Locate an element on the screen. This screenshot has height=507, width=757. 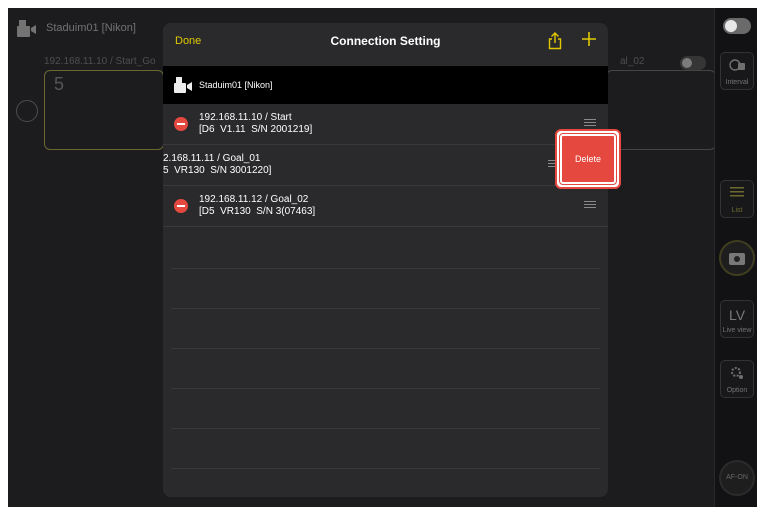
live-view-label: Live view is located at coordinates (737, 330).